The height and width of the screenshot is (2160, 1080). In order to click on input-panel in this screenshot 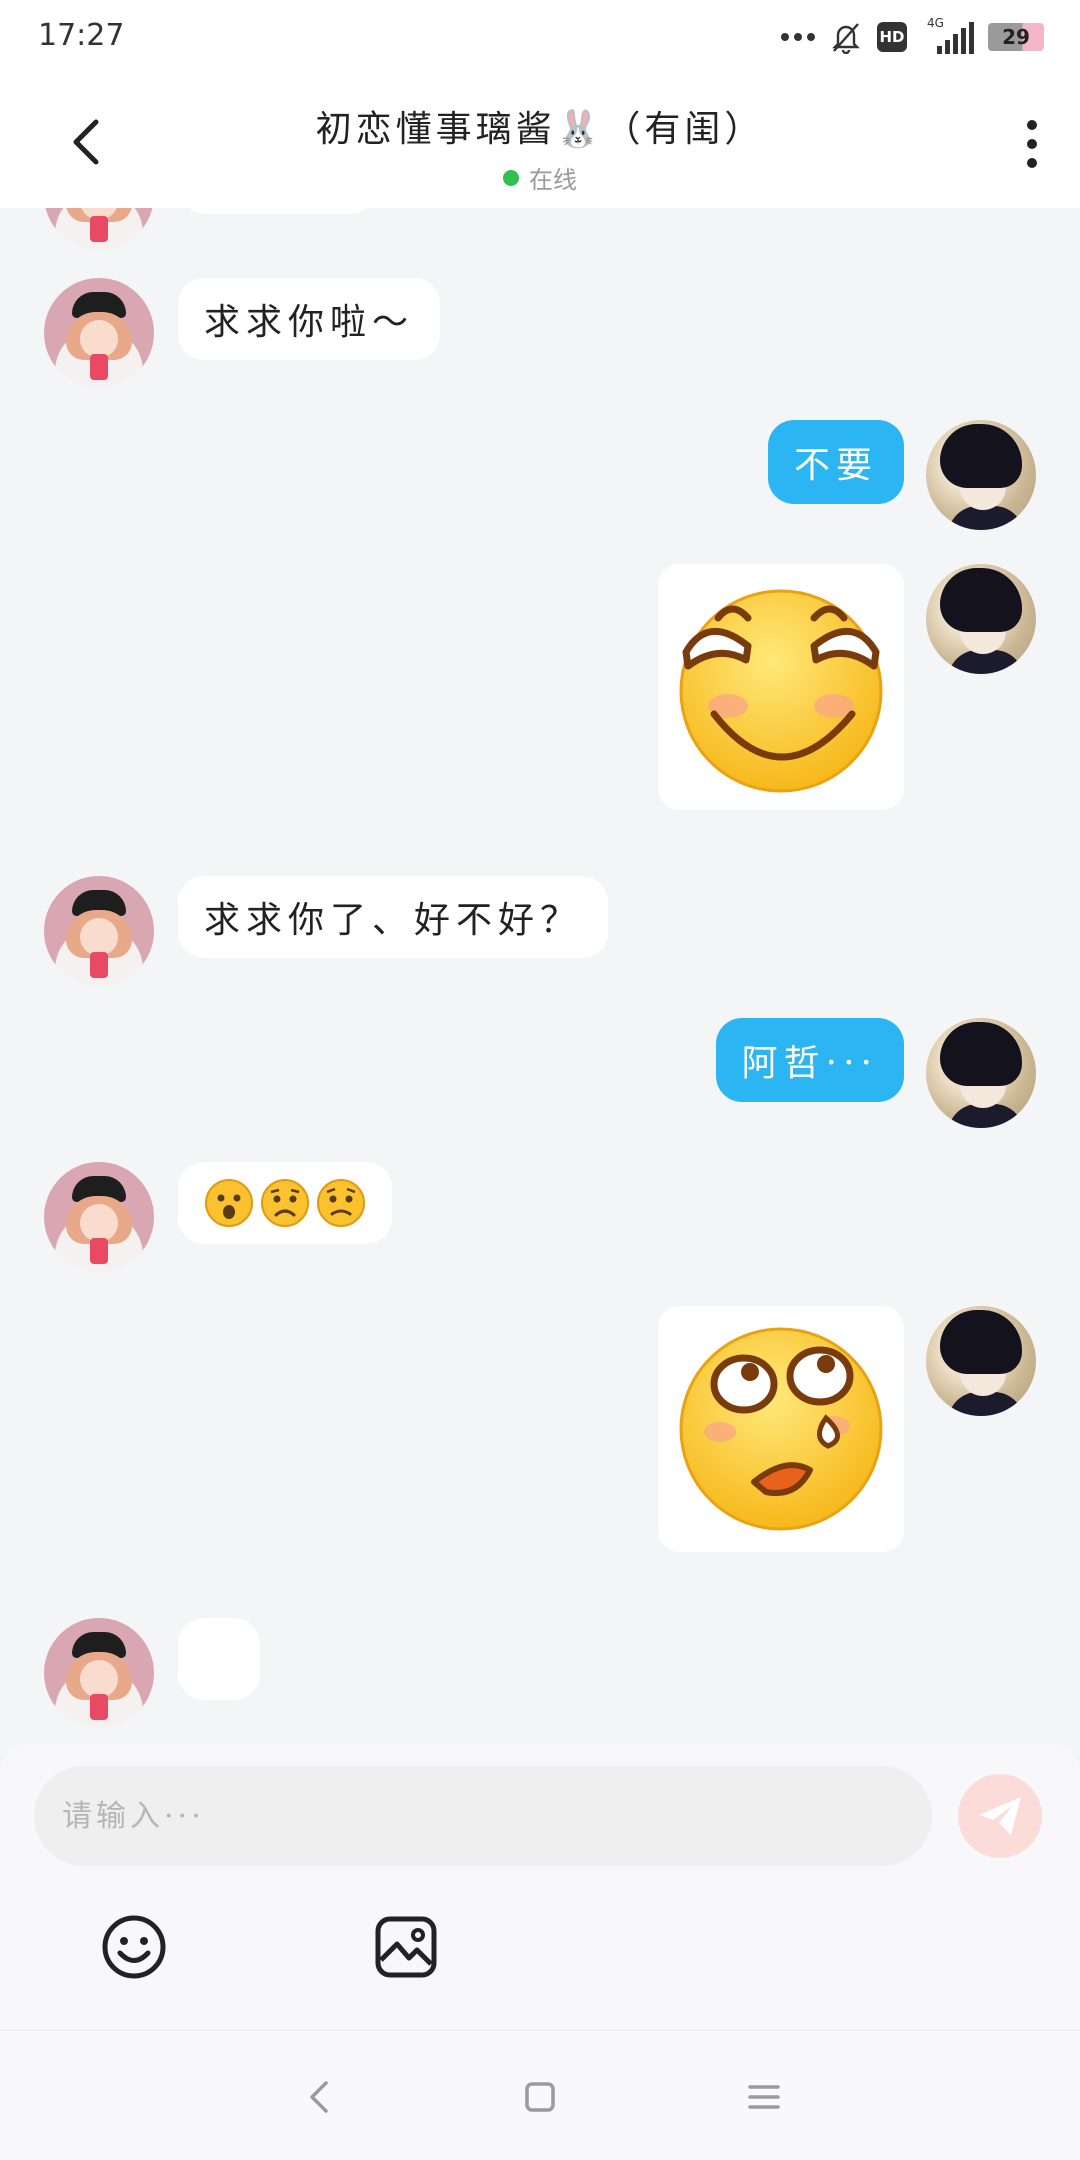, I will do `click(540, 1887)`.